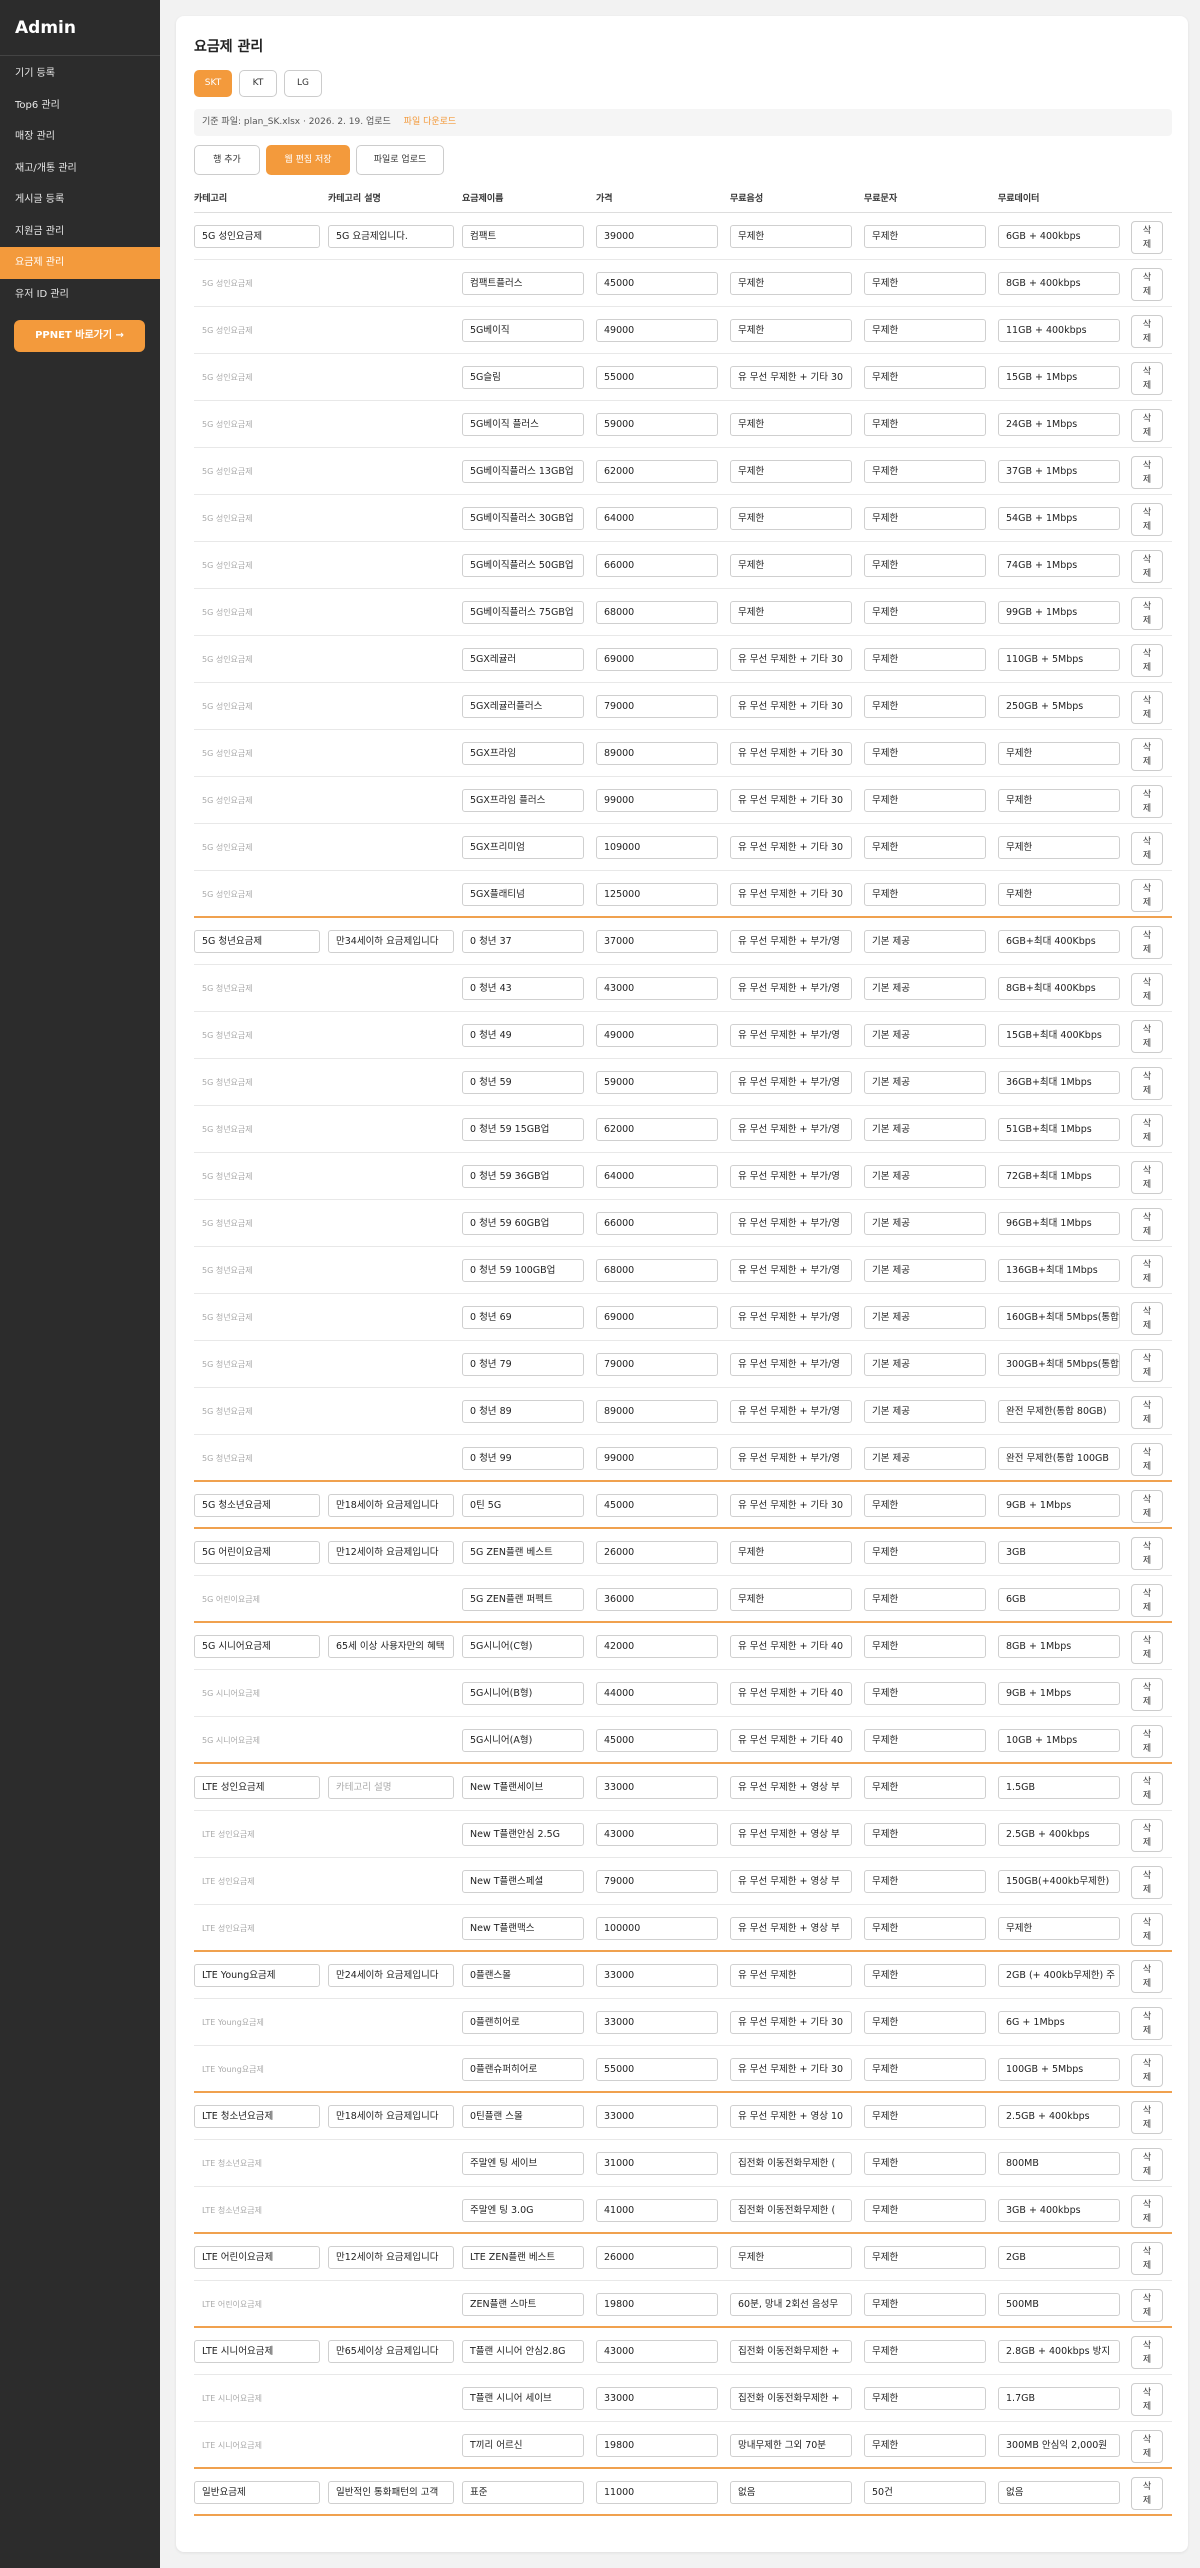 The image size is (1200, 2568). I want to click on category-description-input: 만18세이하 요금제입니다, so click(391, 2116).